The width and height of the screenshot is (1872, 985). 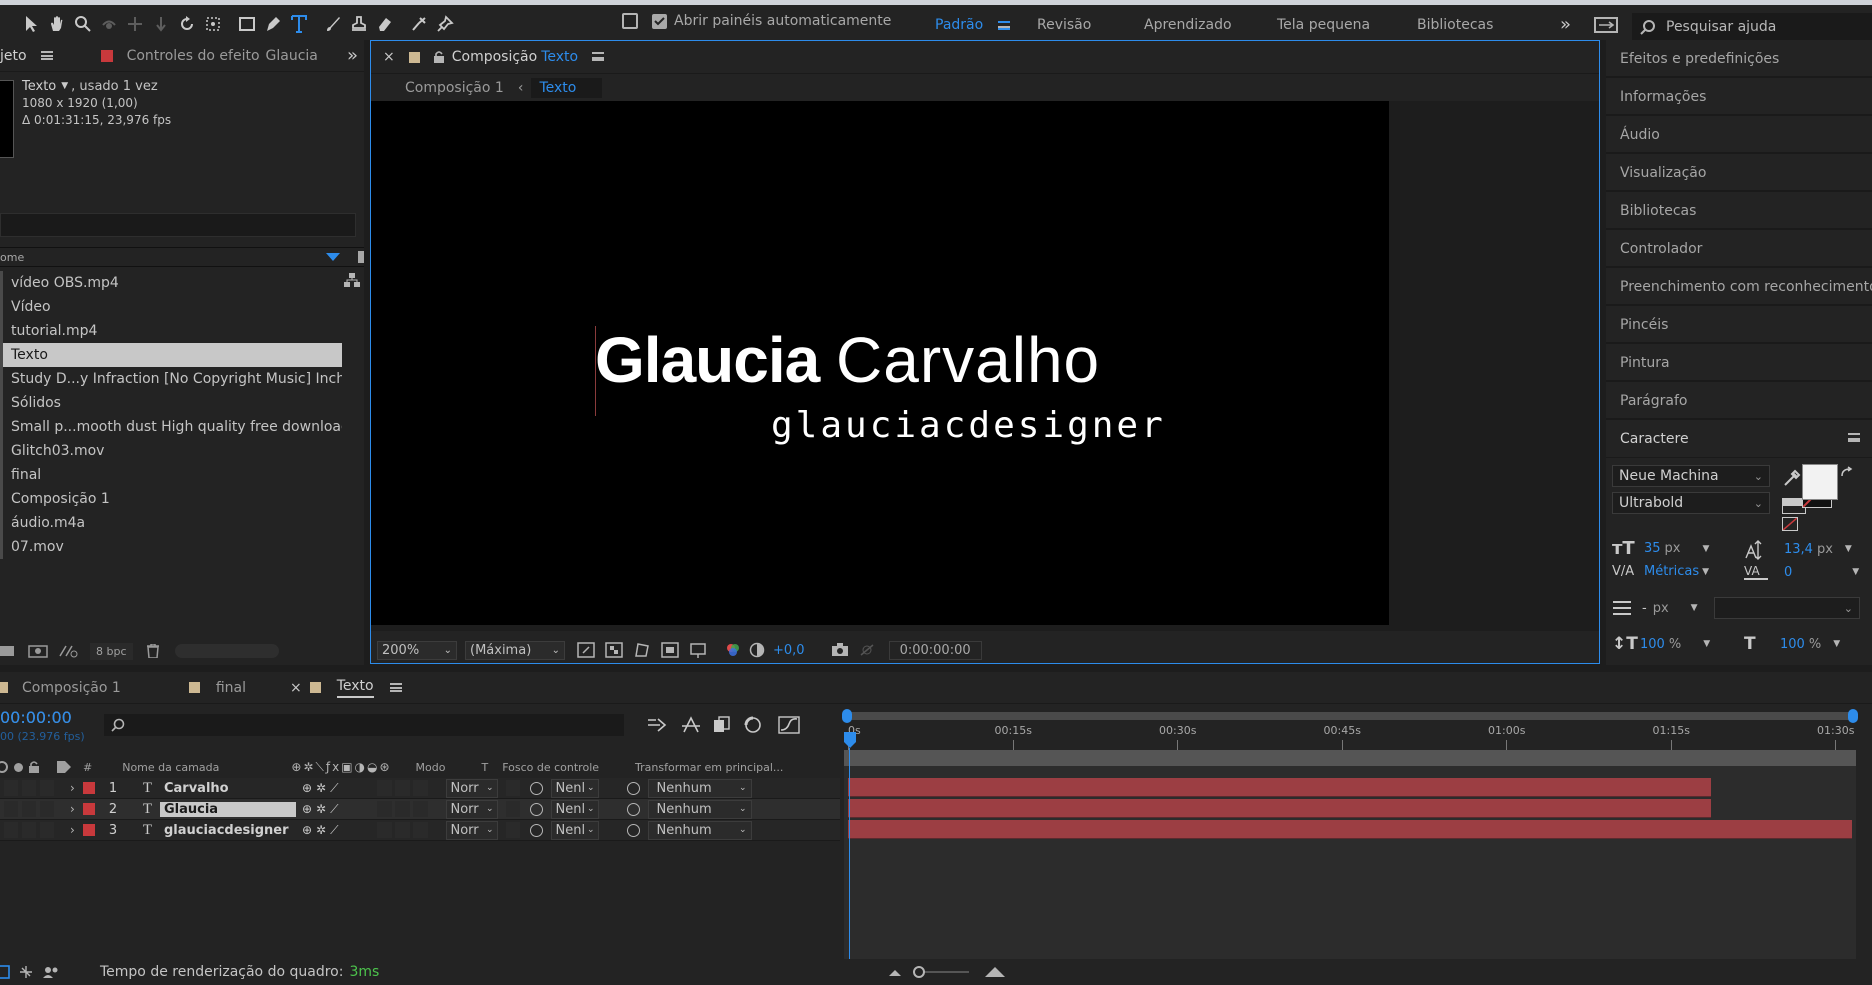 What do you see at coordinates (657, 725) in the screenshot?
I see `composition-mini-flowchart-icon` at bounding box center [657, 725].